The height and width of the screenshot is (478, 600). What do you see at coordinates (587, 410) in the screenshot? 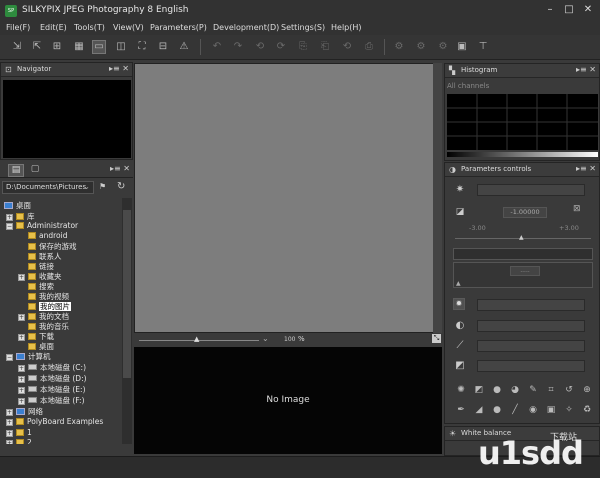
I see `tool-recycle-icon: ♻` at bounding box center [587, 410].